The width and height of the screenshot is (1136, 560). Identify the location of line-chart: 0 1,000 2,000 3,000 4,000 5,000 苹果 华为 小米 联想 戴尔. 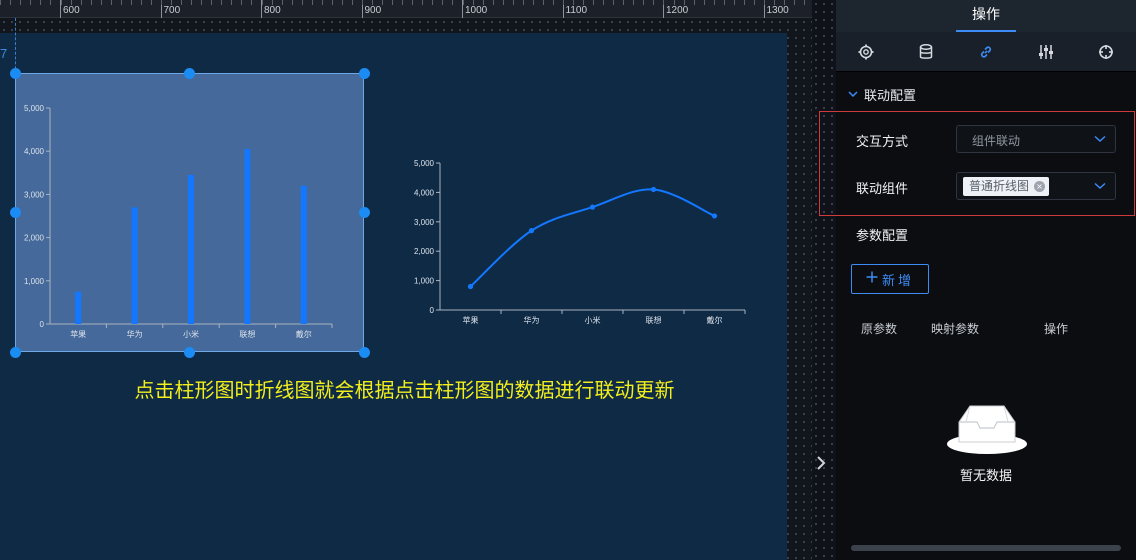
(575, 240).